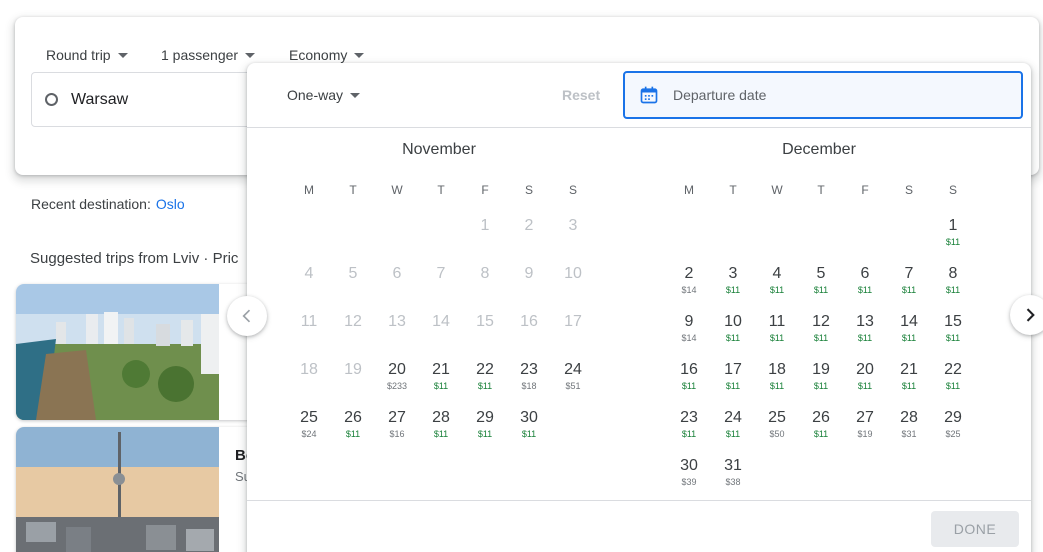 The width and height of the screenshot is (1043, 552). Describe the element at coordinates (777, 285) in the screenshot. I see `calendar-day: 4 $11` at that location.